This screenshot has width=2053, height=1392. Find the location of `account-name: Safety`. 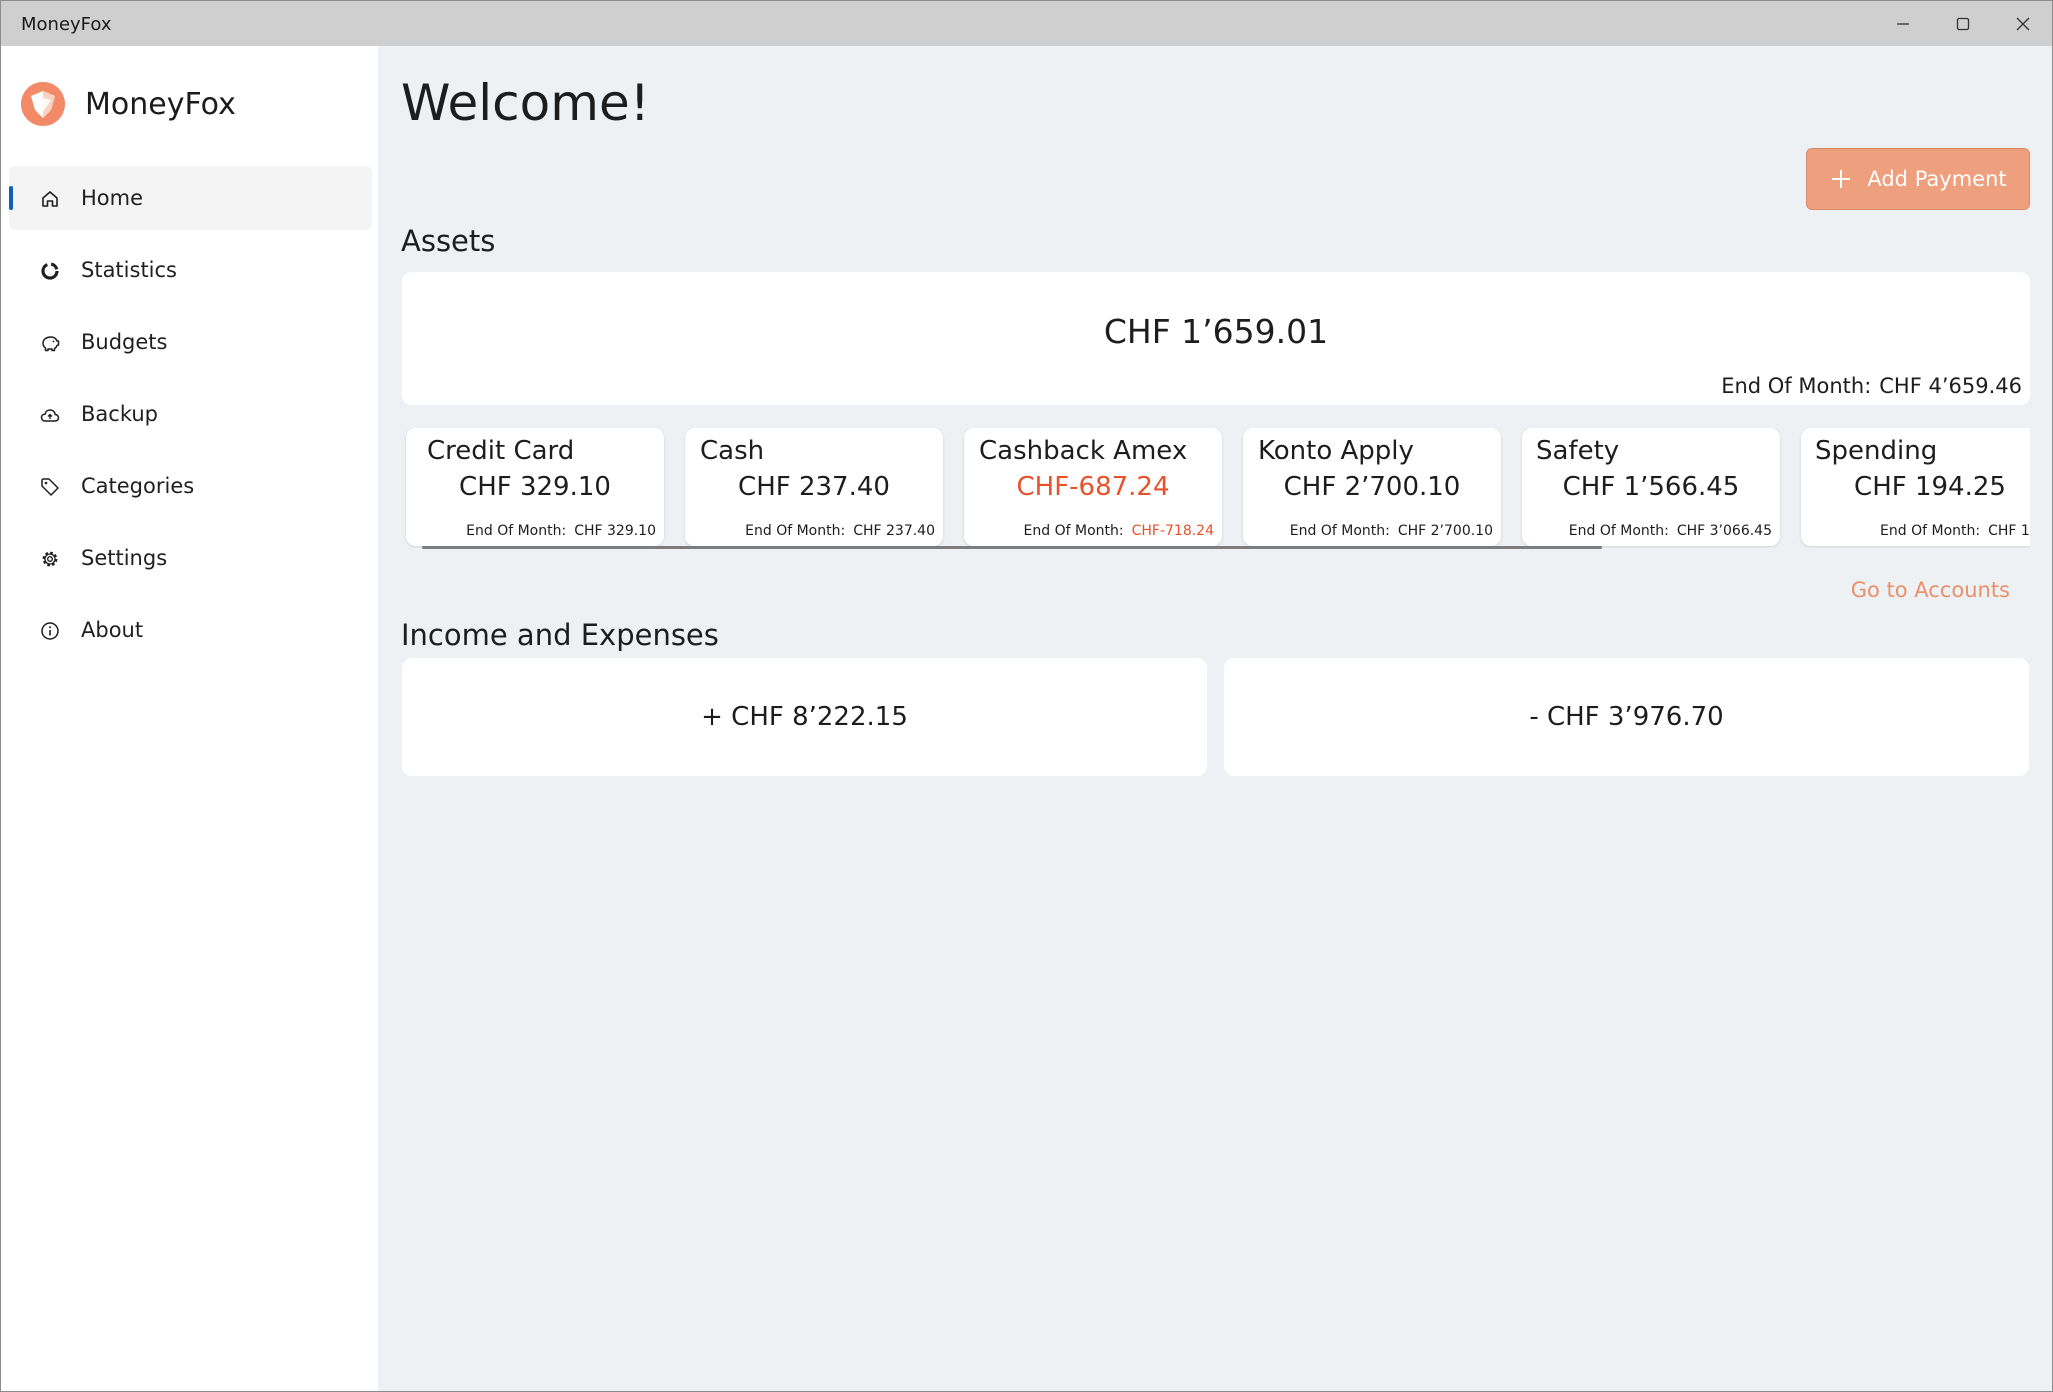

account-name: Safety is located at coordinates (1578, 451).